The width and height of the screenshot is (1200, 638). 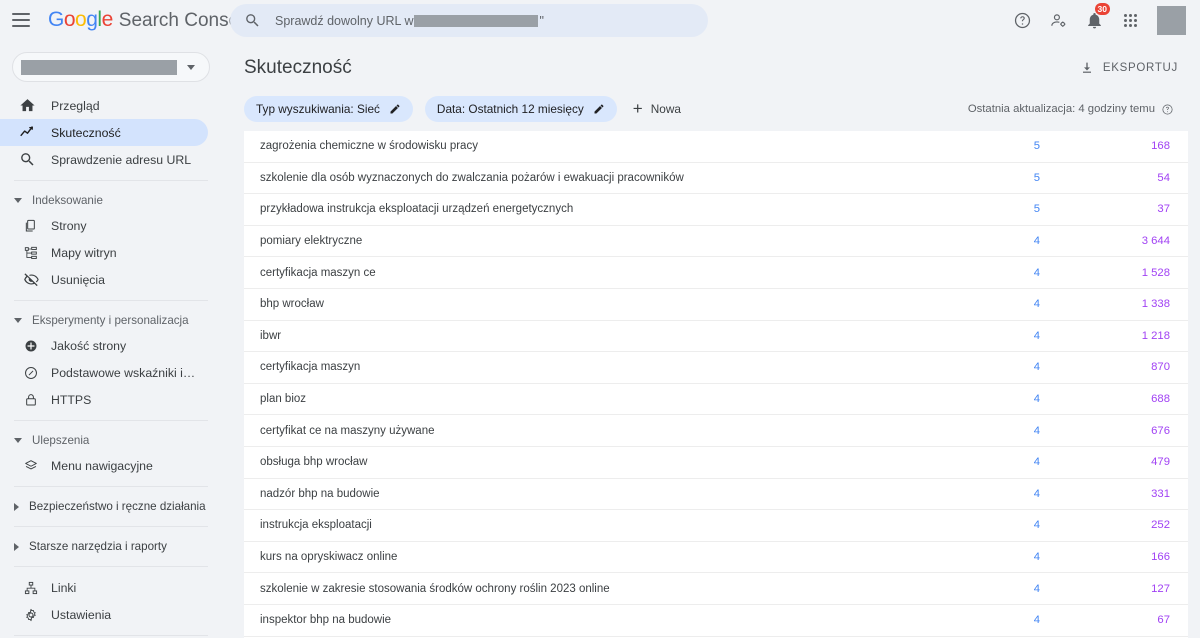 I want to click on help-circle-icon, so click(x=1167, y=109).